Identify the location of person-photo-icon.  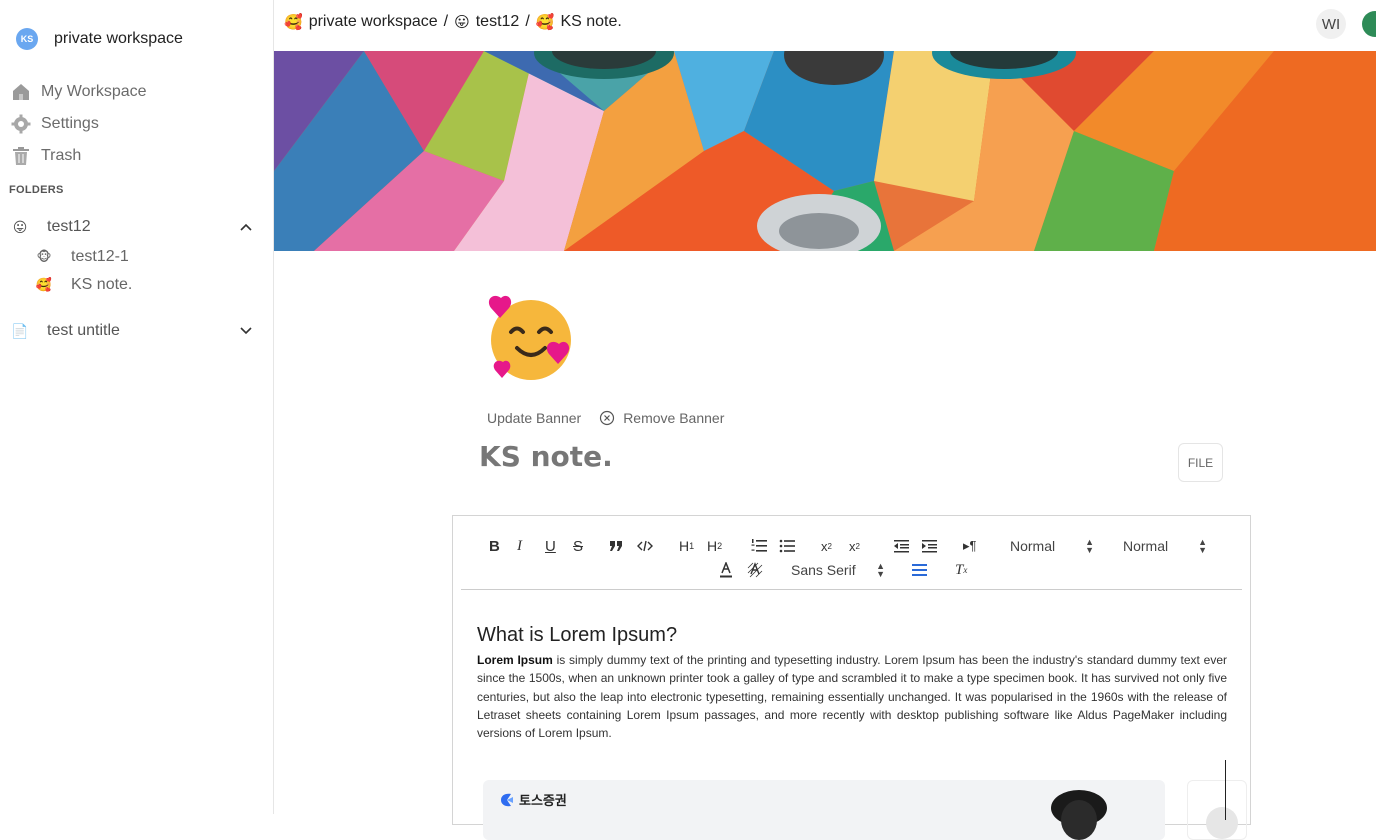
(1079, 815).